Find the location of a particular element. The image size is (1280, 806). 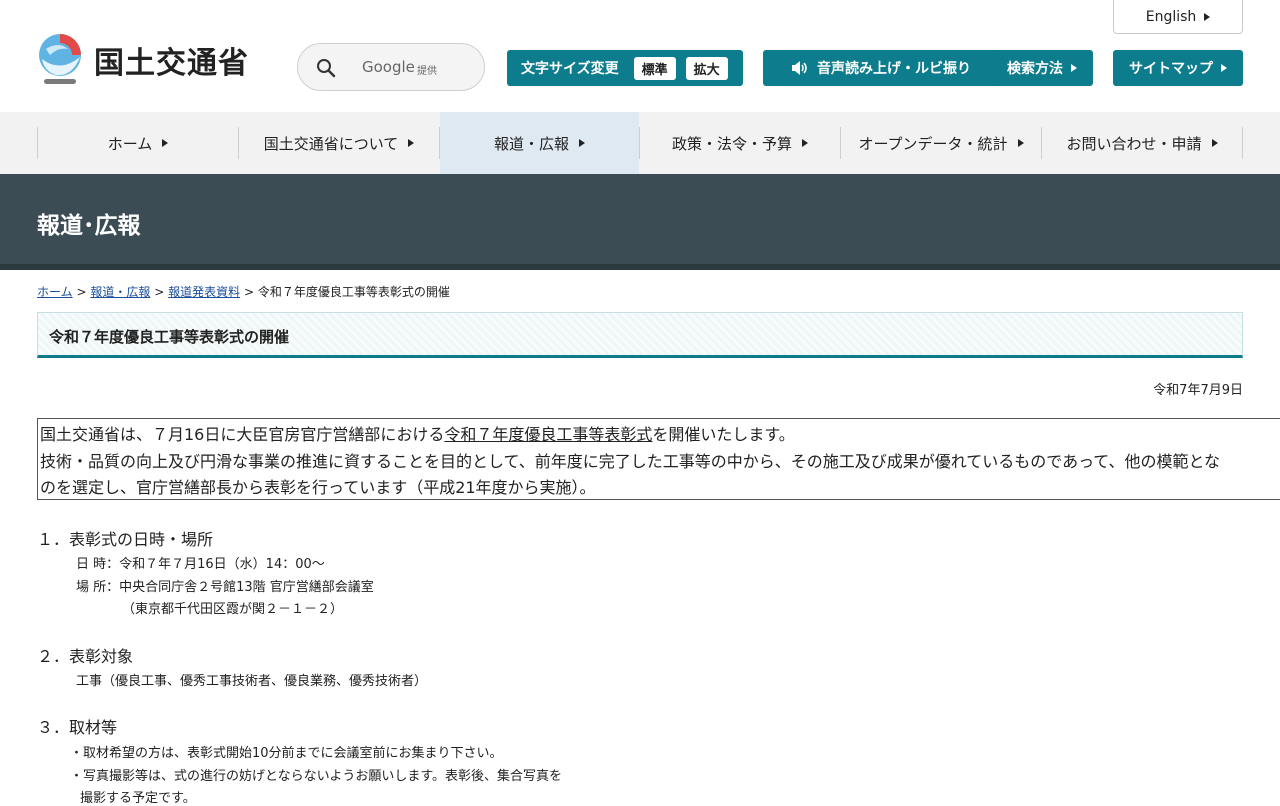

section-heading-target: ２．表彰対象 is located at coordinates (85, 656).